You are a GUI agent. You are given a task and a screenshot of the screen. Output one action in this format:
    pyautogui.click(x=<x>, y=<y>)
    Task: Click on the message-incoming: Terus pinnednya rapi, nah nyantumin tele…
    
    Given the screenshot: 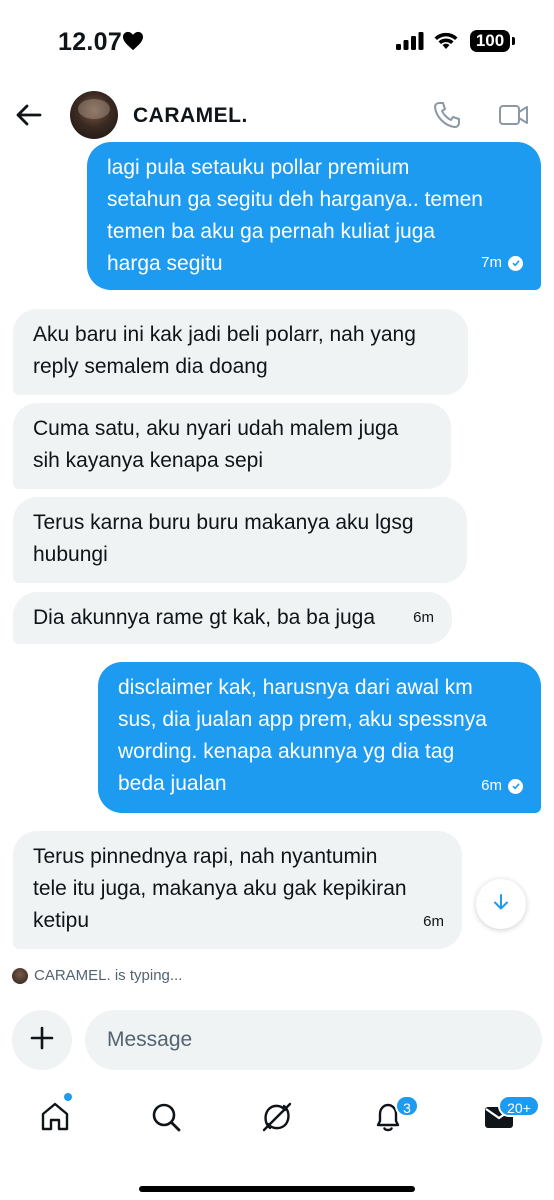 What is the action you would take?
    pyautogui.click(x=237, y=890)
    